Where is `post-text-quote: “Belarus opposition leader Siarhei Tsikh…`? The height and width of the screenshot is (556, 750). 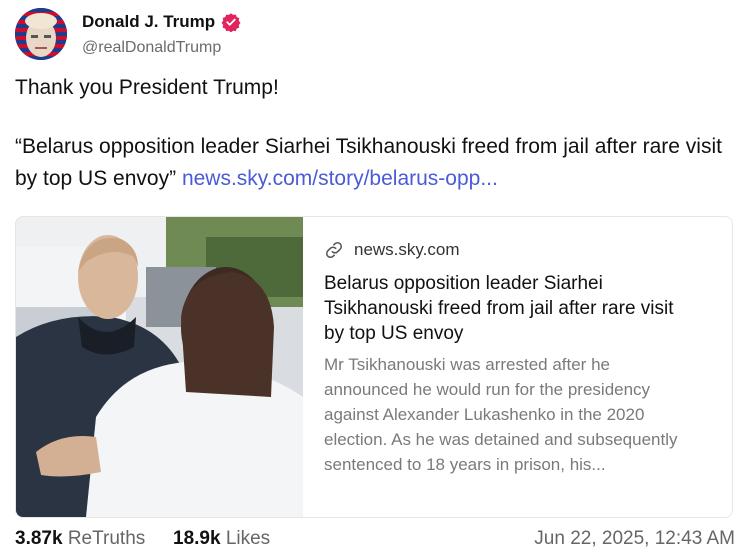
post-text-quote: “Belarus opposition leader Siarhei Tsikh… is located at coordinates (376, 163).